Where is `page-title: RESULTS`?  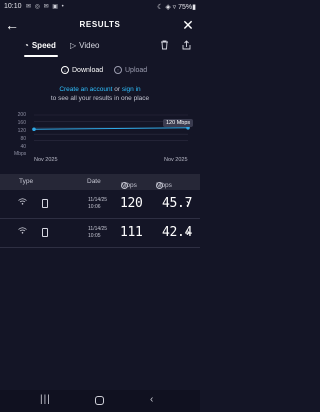
page-title: RESULTS is located at coordinates (100, 24).